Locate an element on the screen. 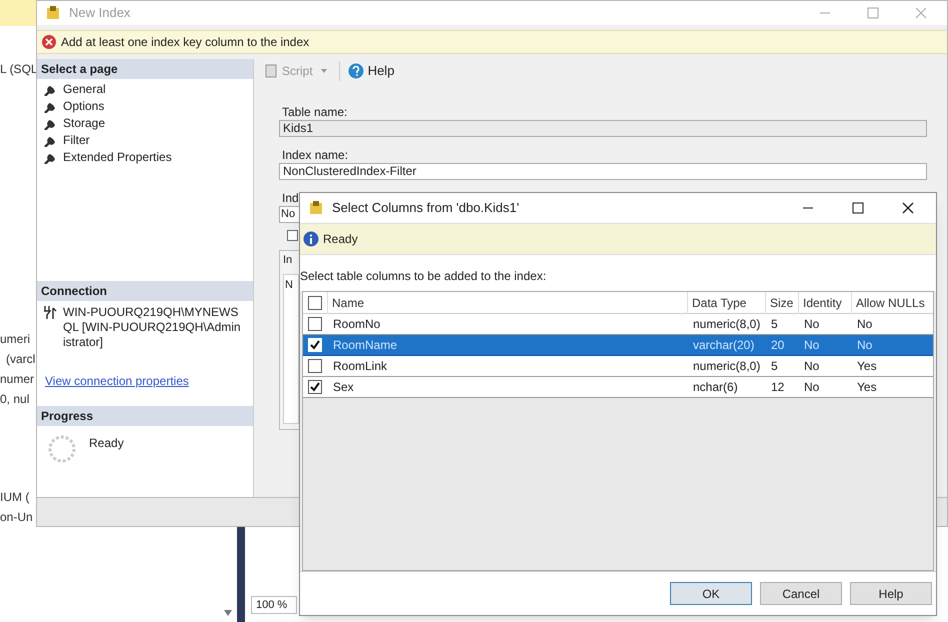  connection-link: View connection properties is located at coordinates (117, 381).